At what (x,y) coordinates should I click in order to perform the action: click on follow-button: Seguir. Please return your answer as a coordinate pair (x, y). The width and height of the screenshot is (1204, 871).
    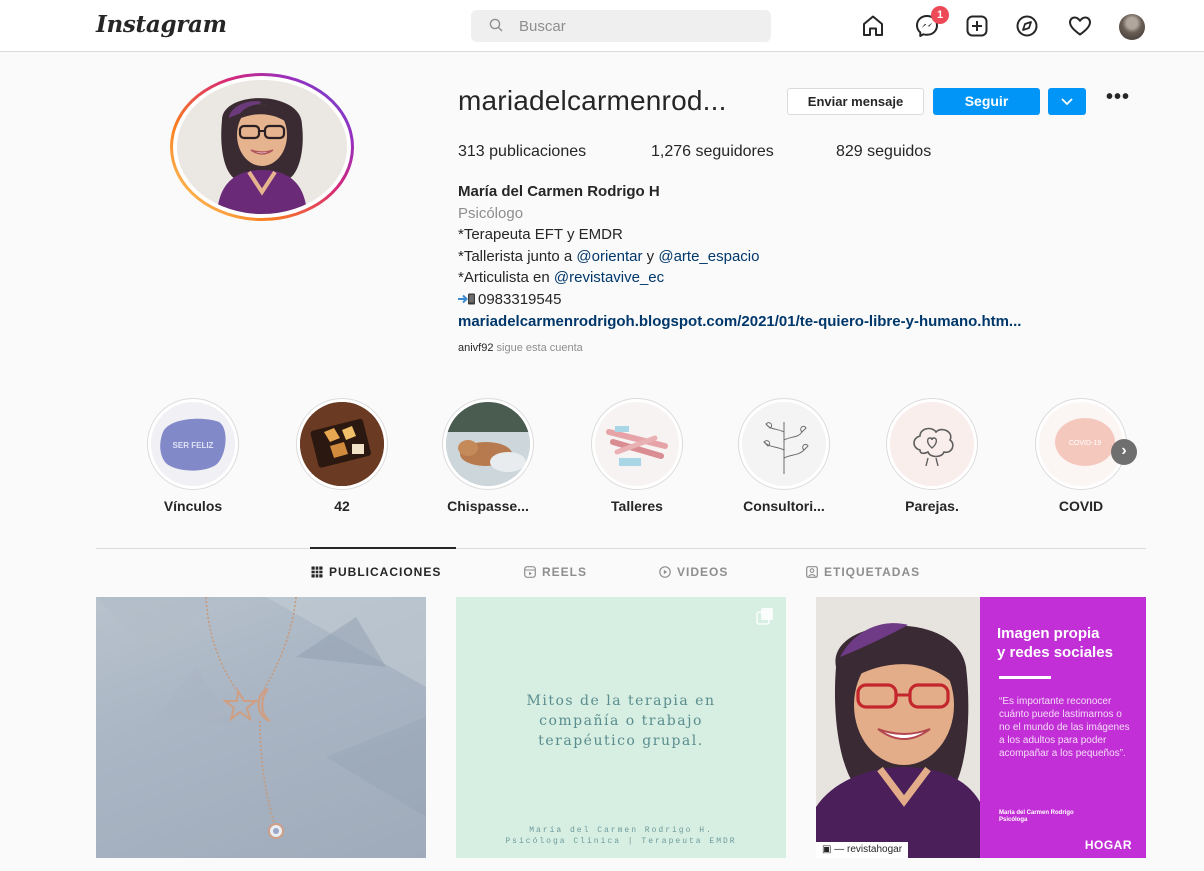
    Looking at the image, I should click on (986, 101).